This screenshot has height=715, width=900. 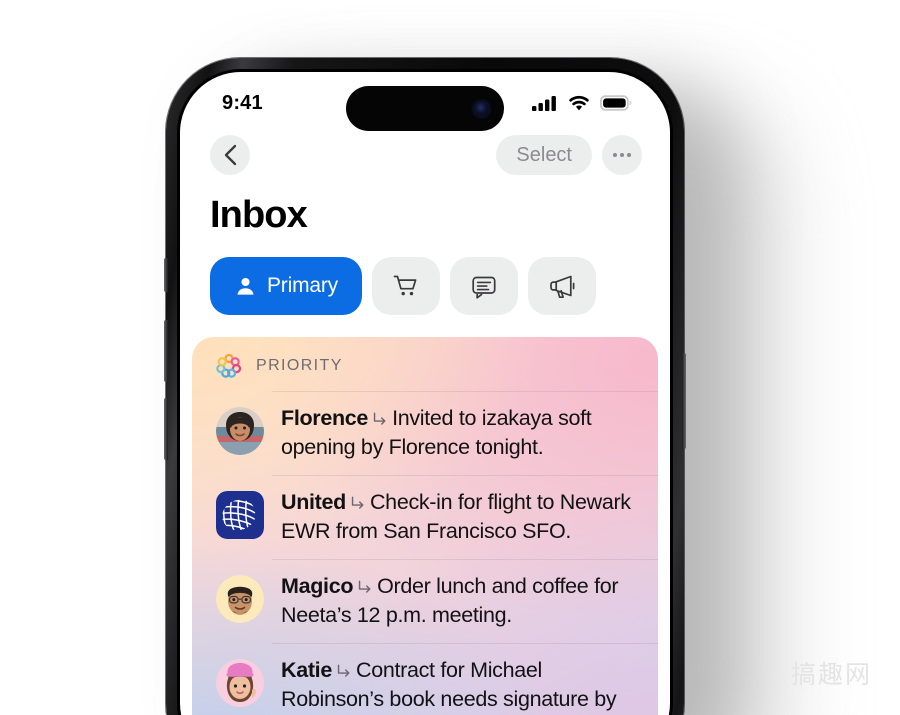 I want to click on silent-switch-button, so click(x=166, y=275).